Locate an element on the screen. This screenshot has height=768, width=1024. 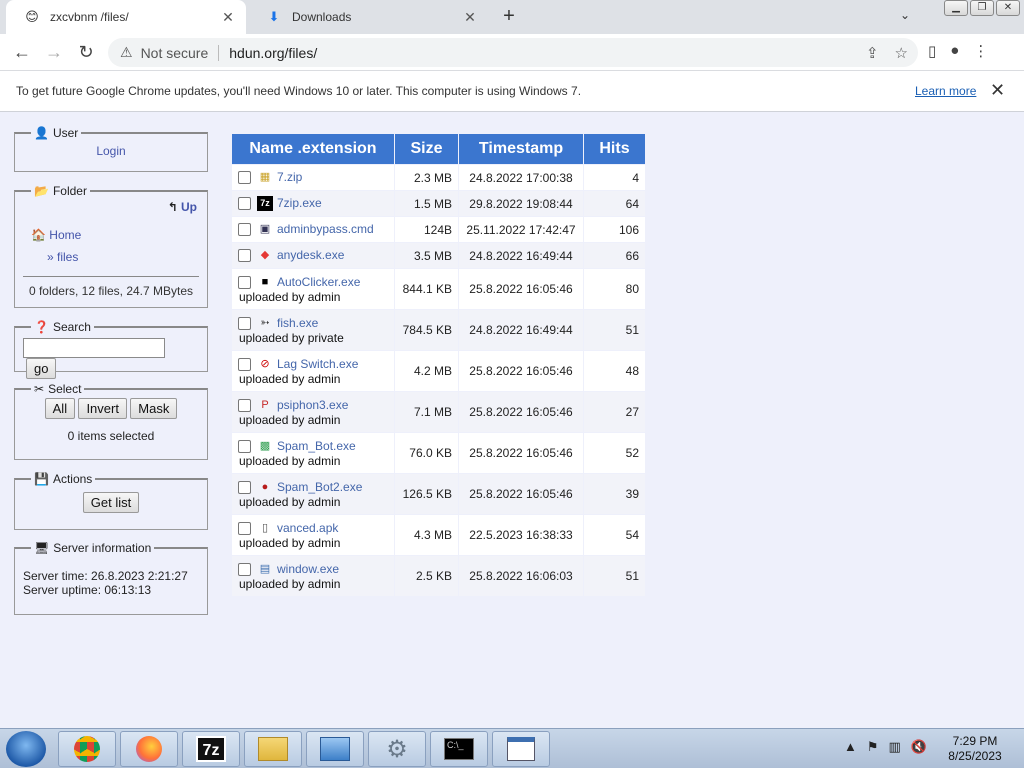
file-hits: 80 is located at coordinates (614, 289).